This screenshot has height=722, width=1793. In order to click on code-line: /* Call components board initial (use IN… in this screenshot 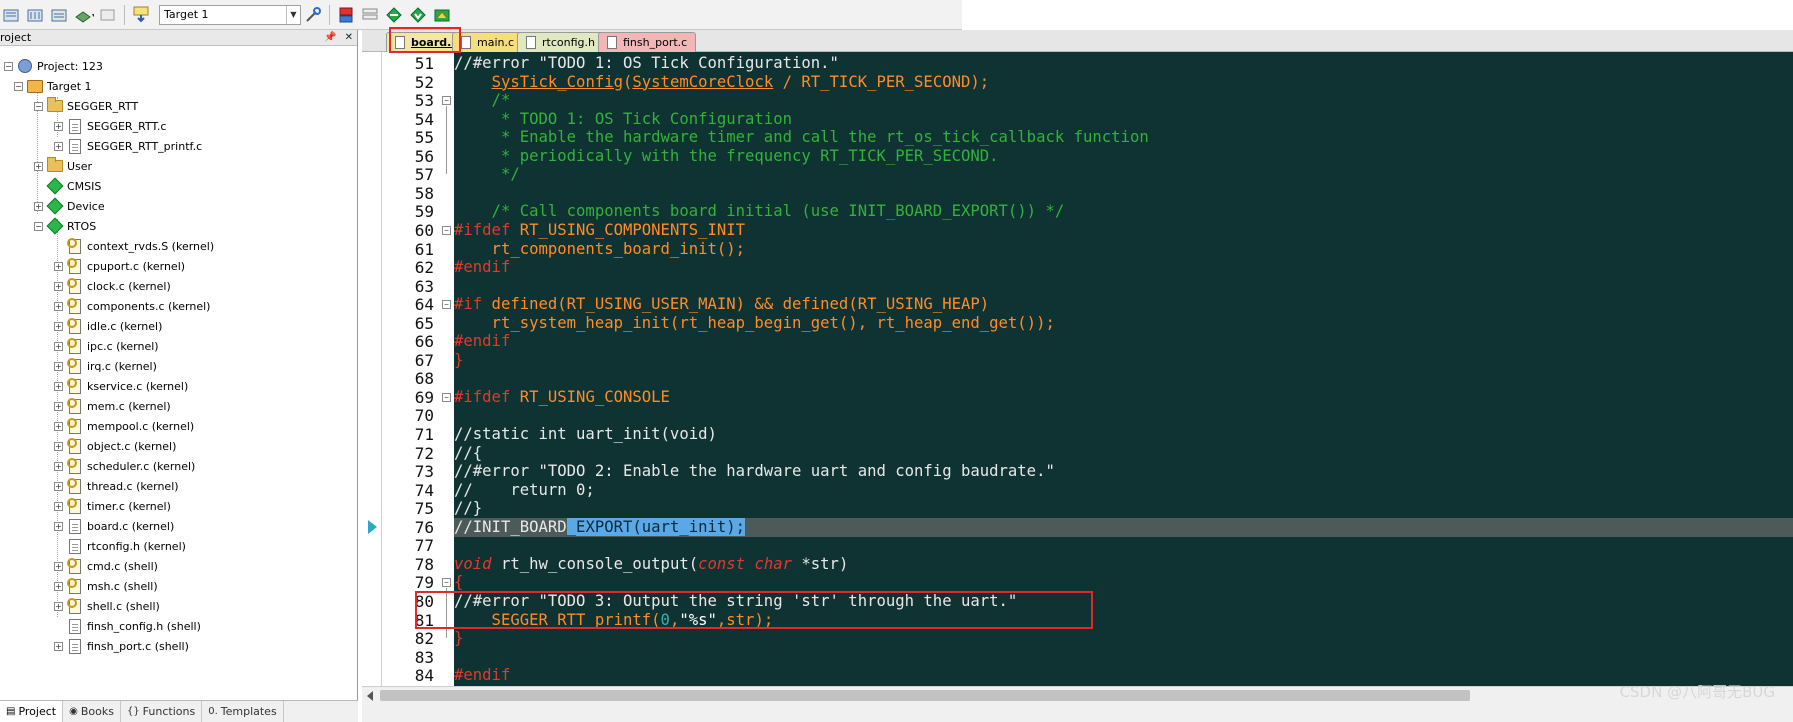, I will do `click(759, 211)`.